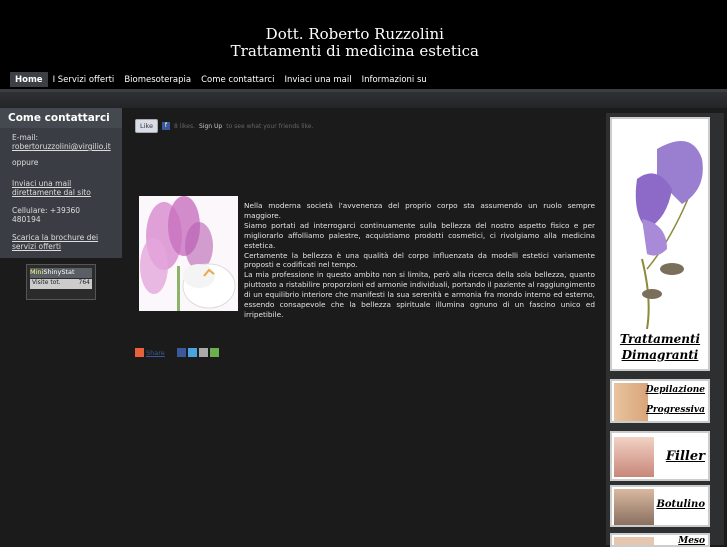 The image size is (727, 547). What do you see at coordinates (354, 51) in the screenshot?
I see `site-title-line2: Trattamenti di medicina estetica` at bounding box center [354, 51].